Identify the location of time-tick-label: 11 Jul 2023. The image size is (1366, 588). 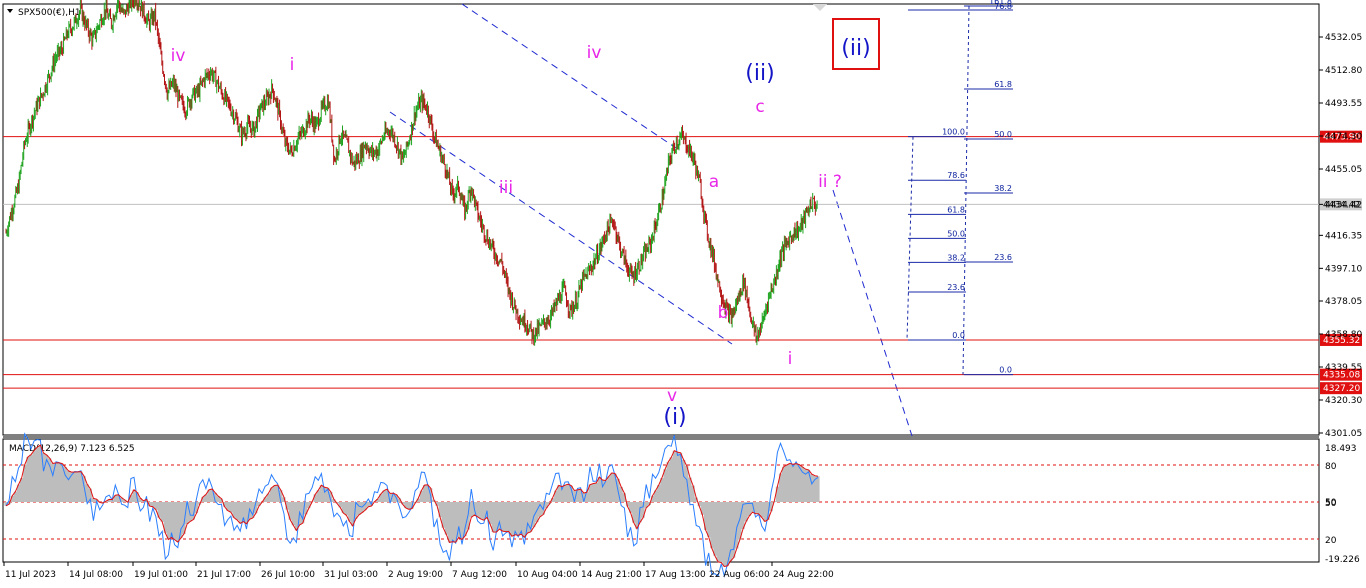
(30, 575).